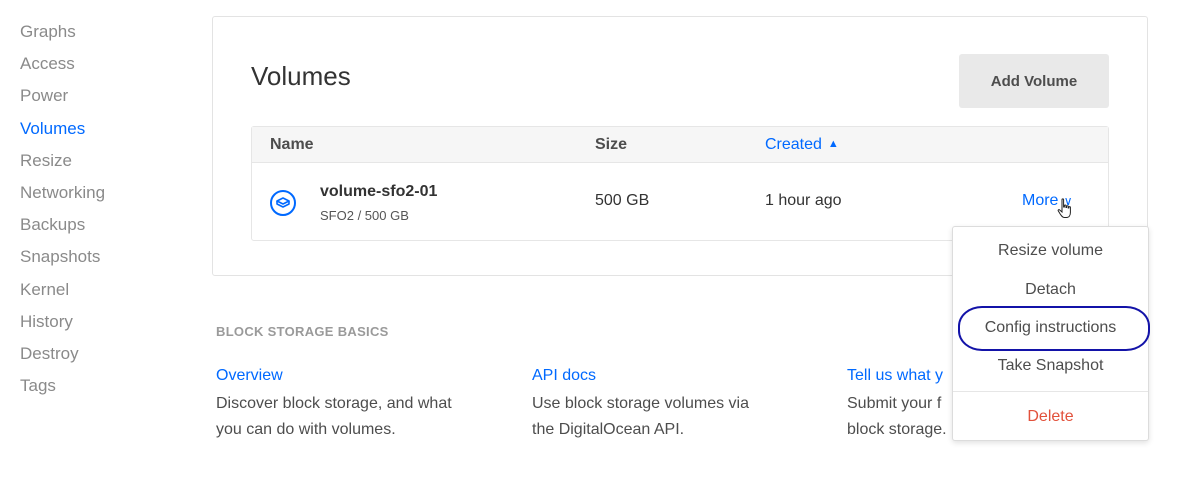  Describe the element at coordinates (95, 161) in the screenshot. I see `sidebar-item-resize: Resize` at that location.